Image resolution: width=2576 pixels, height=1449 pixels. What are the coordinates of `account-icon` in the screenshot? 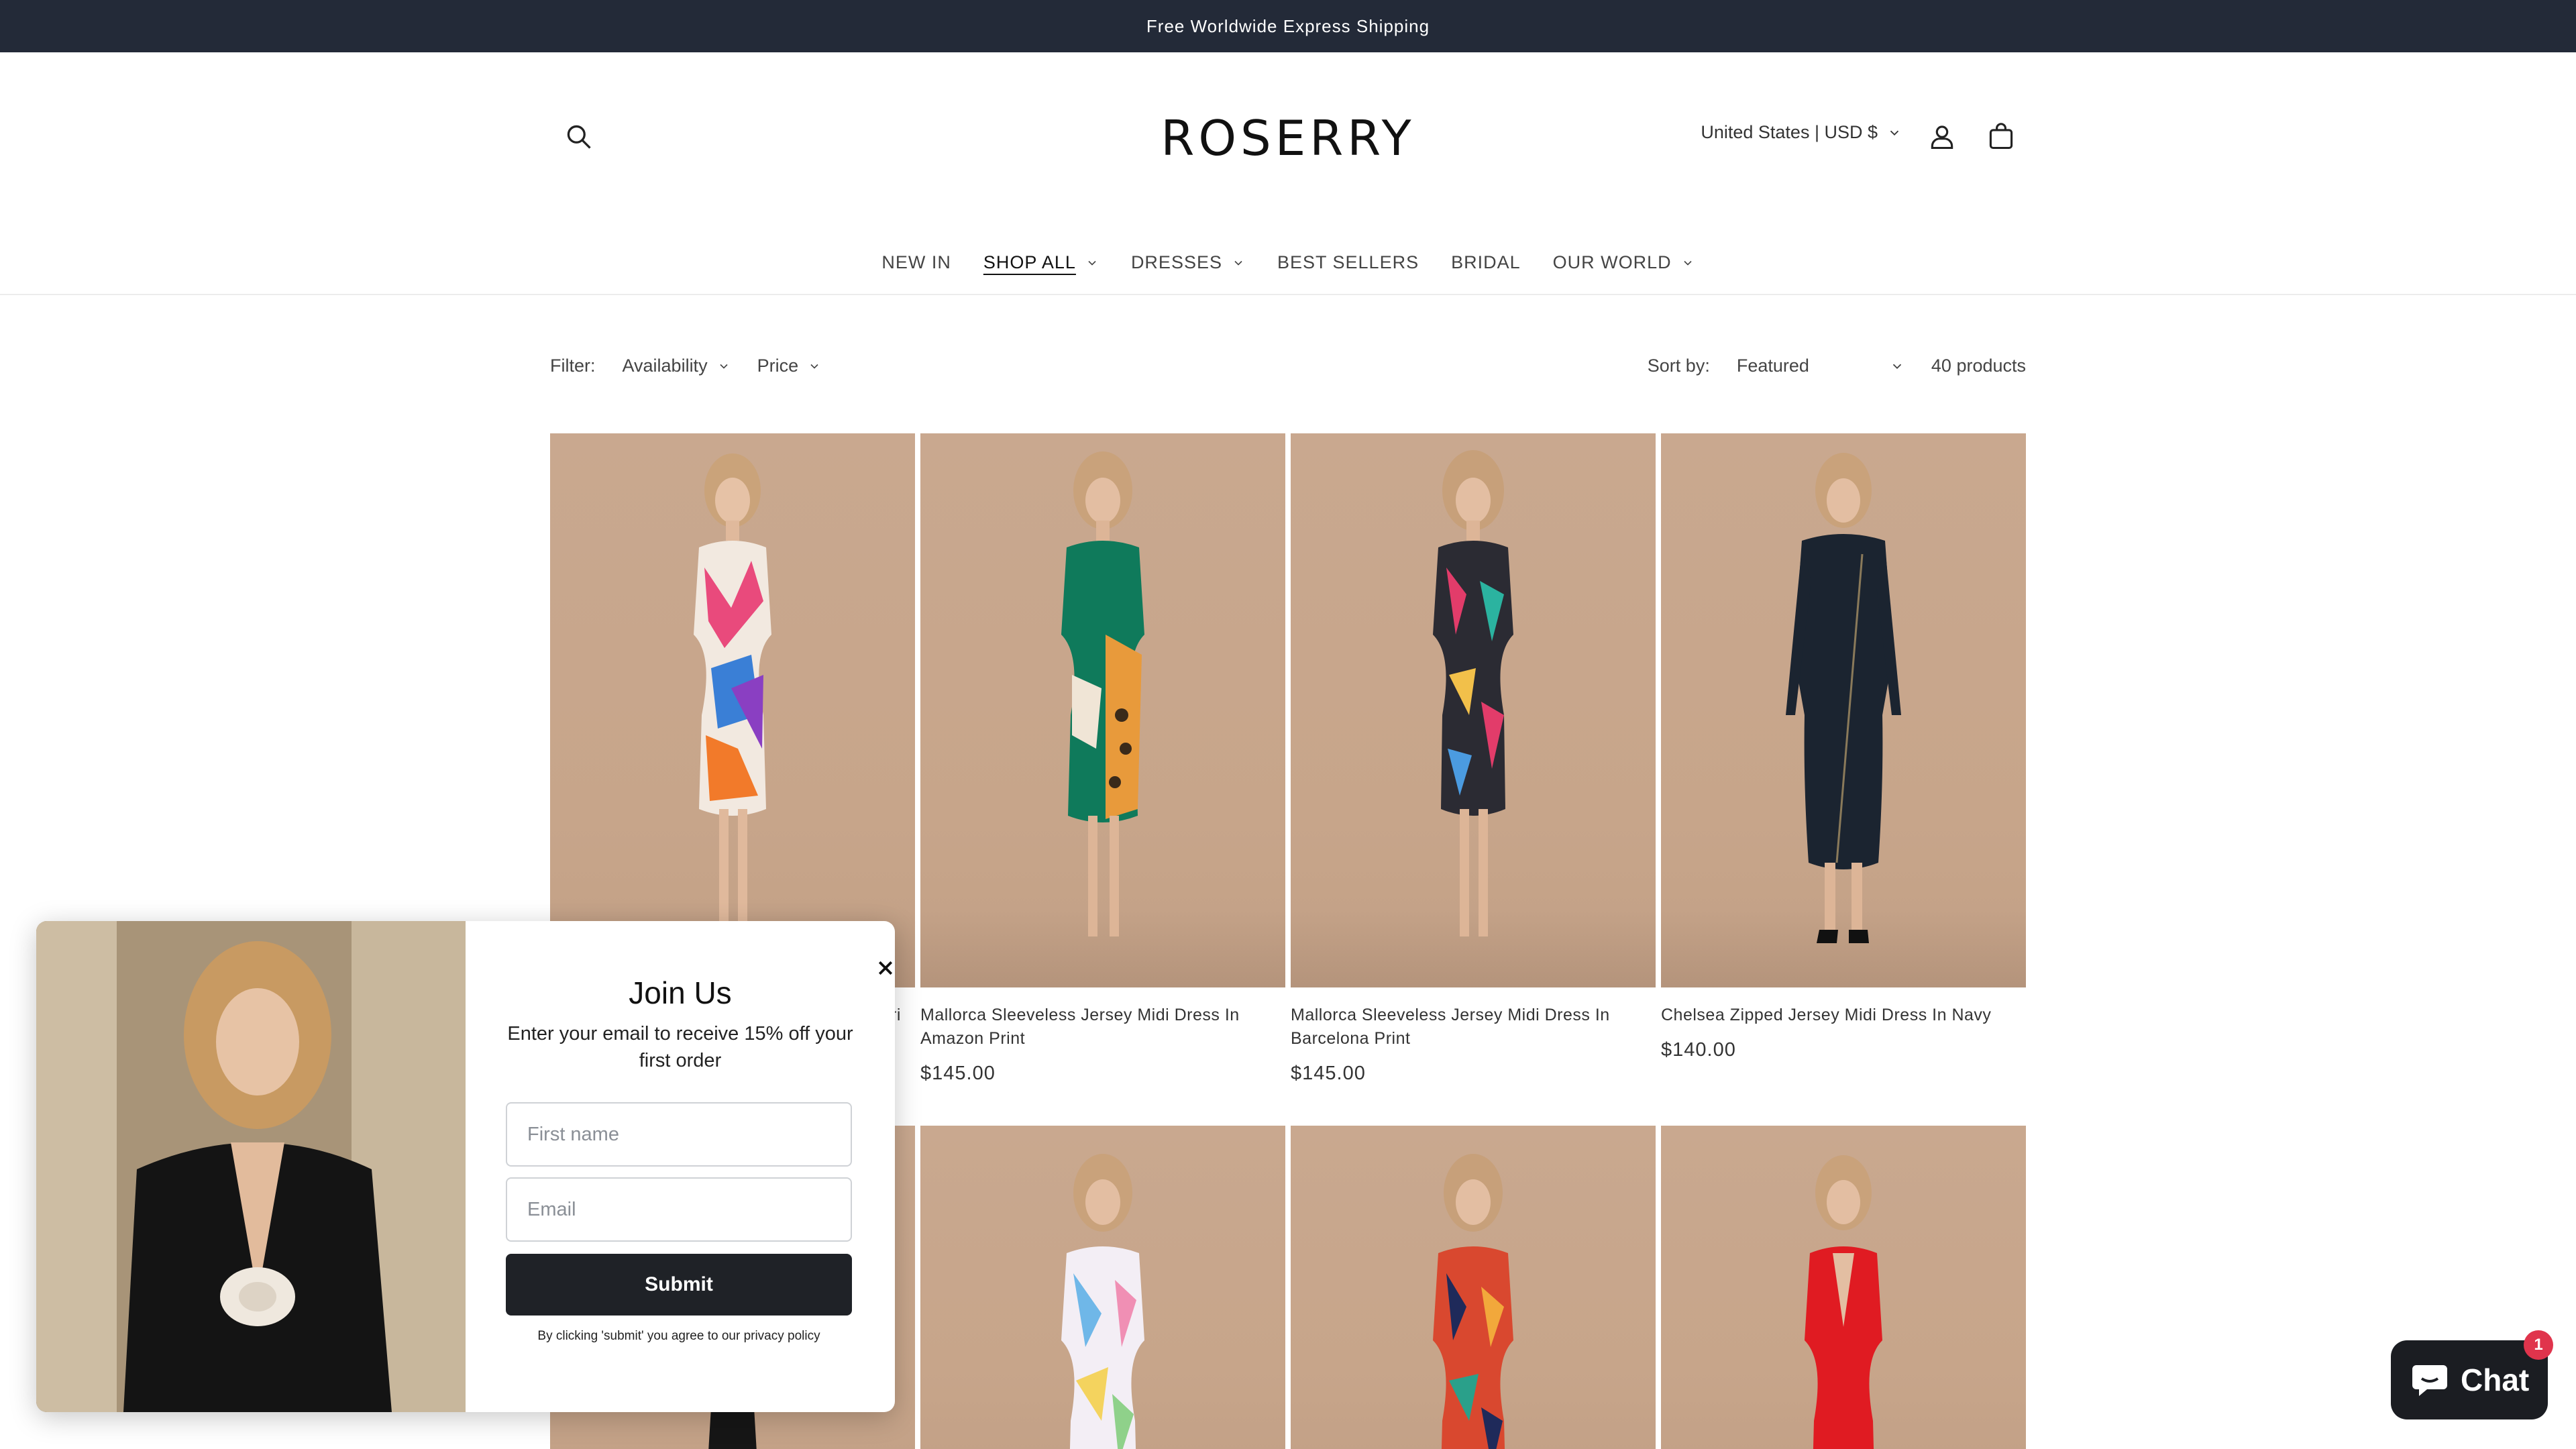 It's located at (1942, 137).